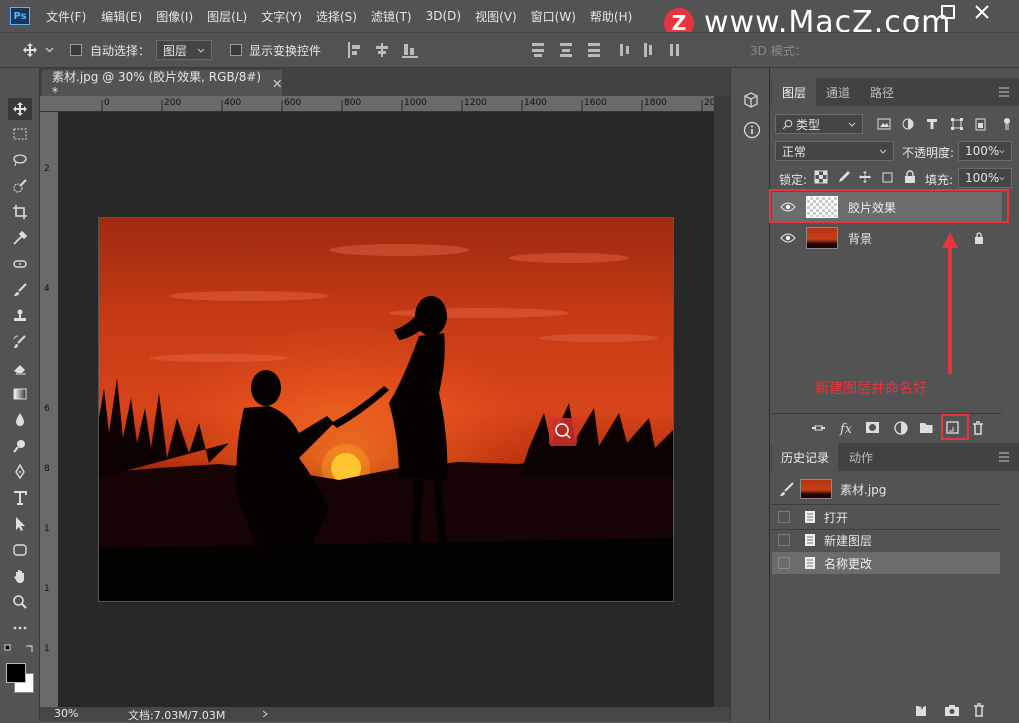 The image size is (1019, 723). I want to click on ruler-label: 1800, so click(655, 103).